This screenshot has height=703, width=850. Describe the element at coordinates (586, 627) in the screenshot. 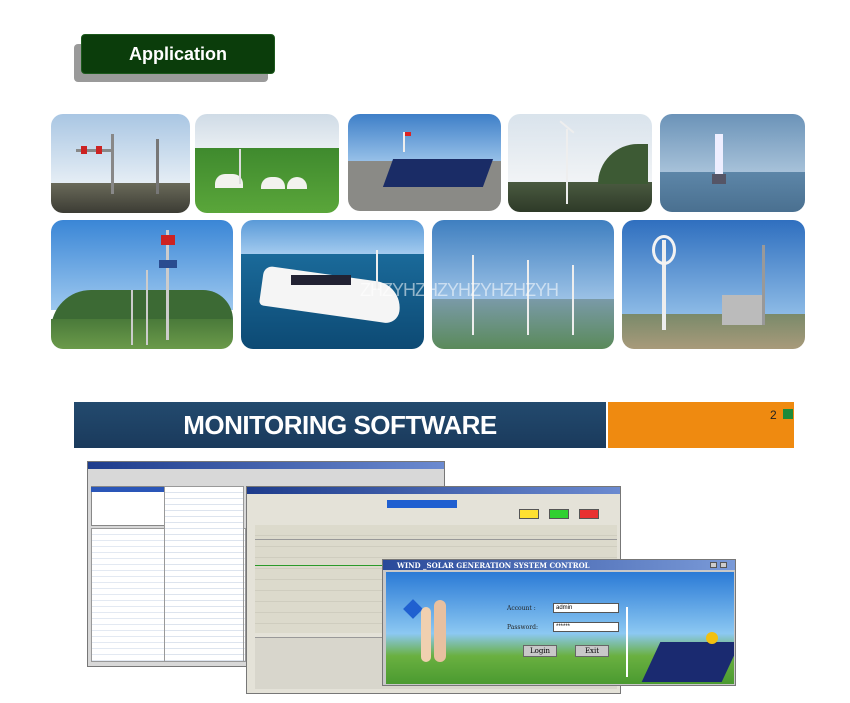

I see `password-input: ******` at that location.